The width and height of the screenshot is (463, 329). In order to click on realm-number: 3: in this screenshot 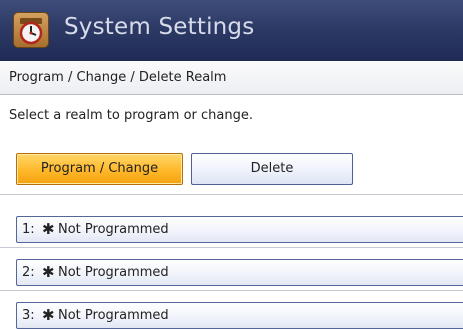, I will do `click(28, 315)`.